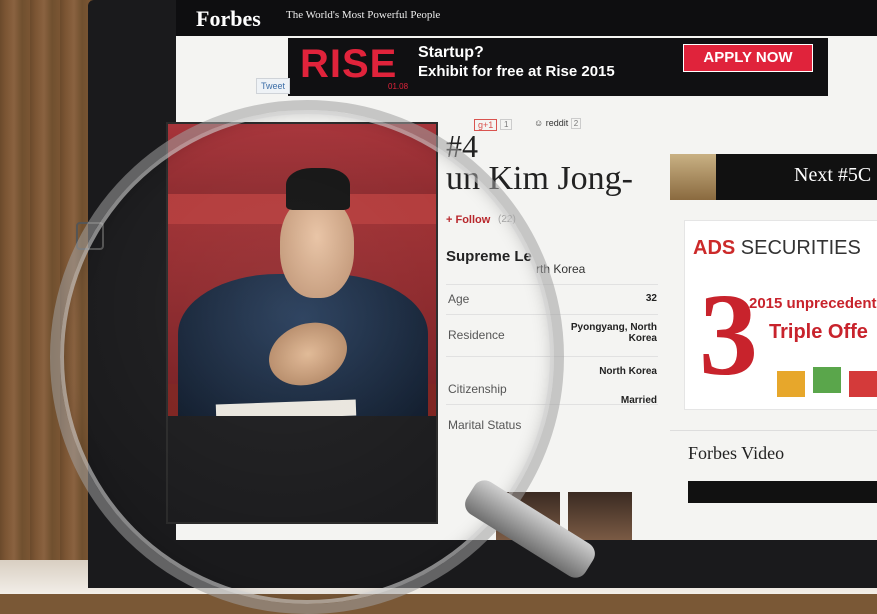 This screenshot has height=614, width=877. I want to click on ads-logo: ADS SECURITIES, so click(777, 248).